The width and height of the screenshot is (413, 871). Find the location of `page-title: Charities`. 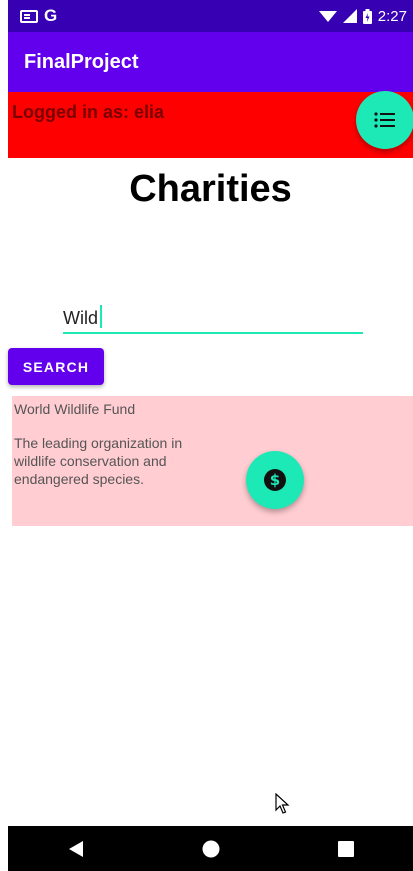

page-title: Charities is located at coordinates (210, 189).